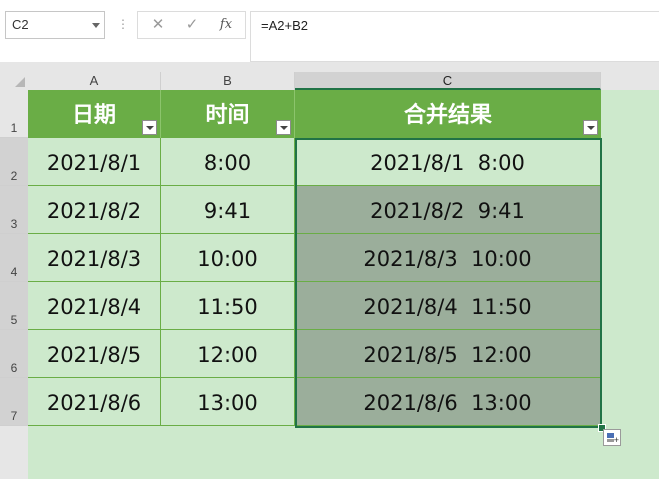 Image resolution: width=659 pixels, height=479 pixels. I want to click on select-all-button, so click(14, 81).